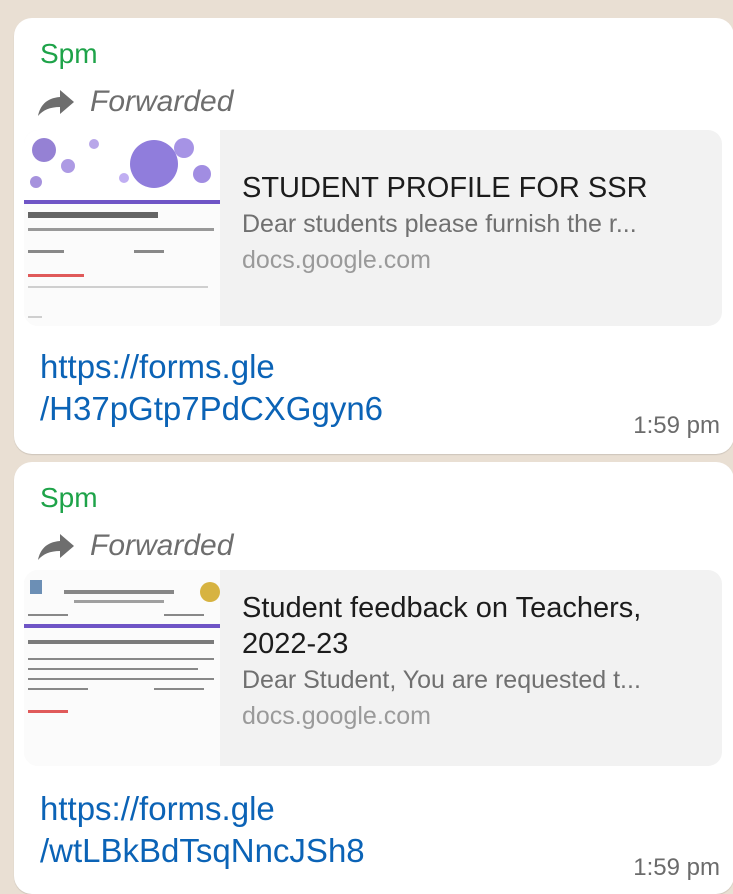  What do you see at coordinates (442, 626) in the screenshot?
I see `preview-title: Student feedback on Teachers, 2022-23` at bounding box center [442, 626].